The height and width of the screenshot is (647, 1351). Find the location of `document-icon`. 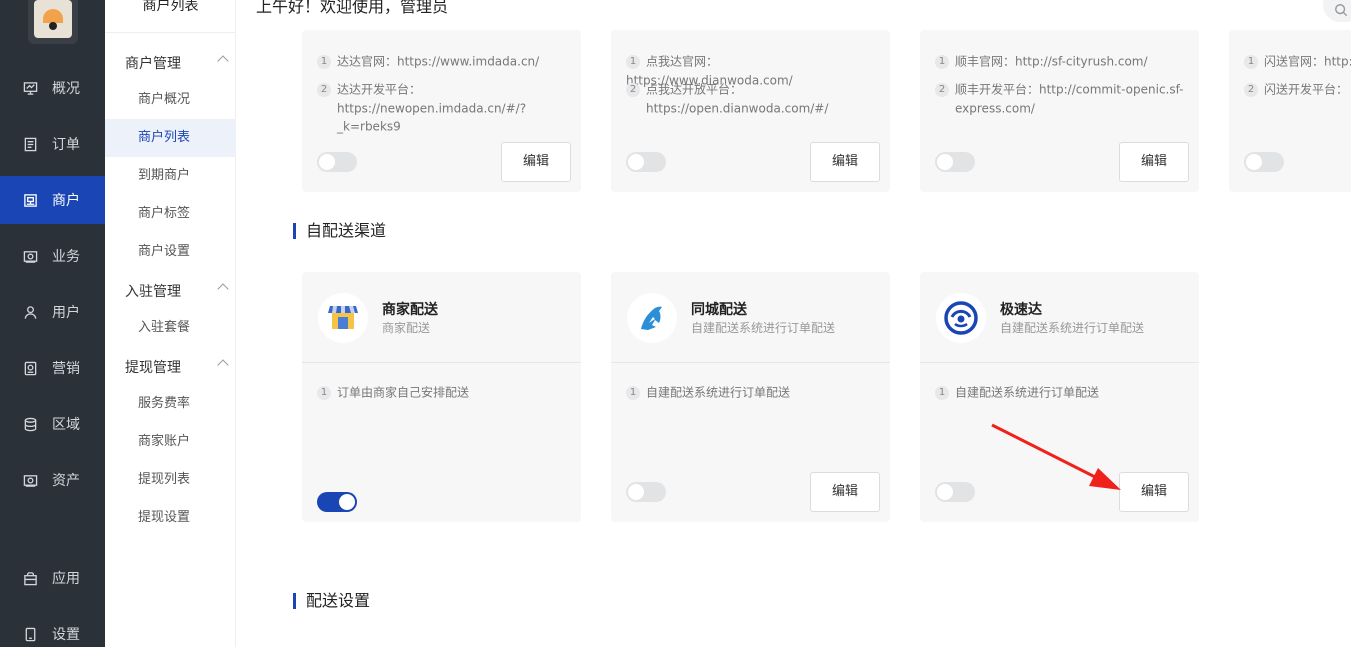

document-icon is located at coordinates (30, 144).